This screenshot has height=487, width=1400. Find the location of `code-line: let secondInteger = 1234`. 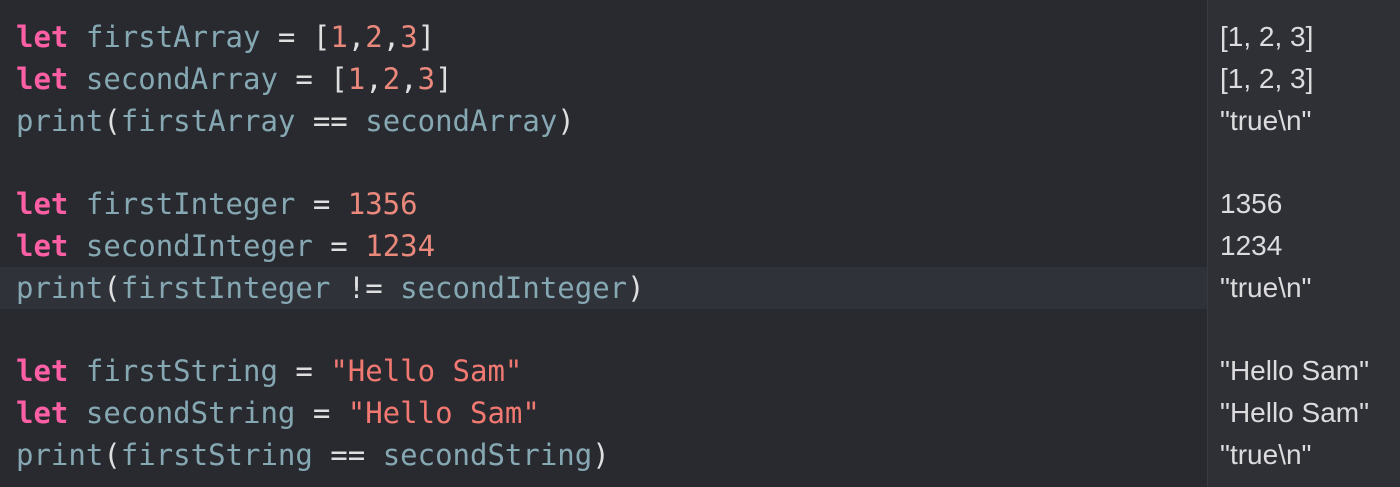

code-line: let secondInteger = 1234 is located at coordinates (603, 246).